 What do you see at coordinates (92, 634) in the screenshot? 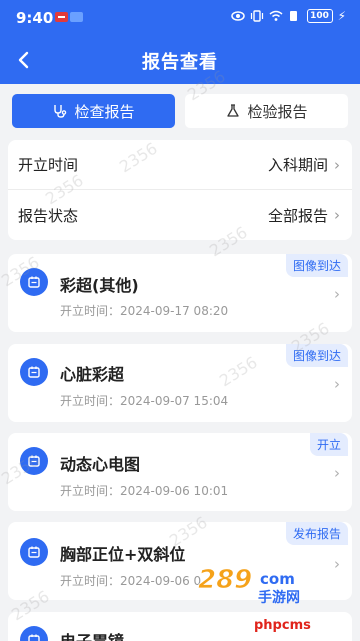
I see `report-name: 电子胃镜` at bounding box center [92, 634].